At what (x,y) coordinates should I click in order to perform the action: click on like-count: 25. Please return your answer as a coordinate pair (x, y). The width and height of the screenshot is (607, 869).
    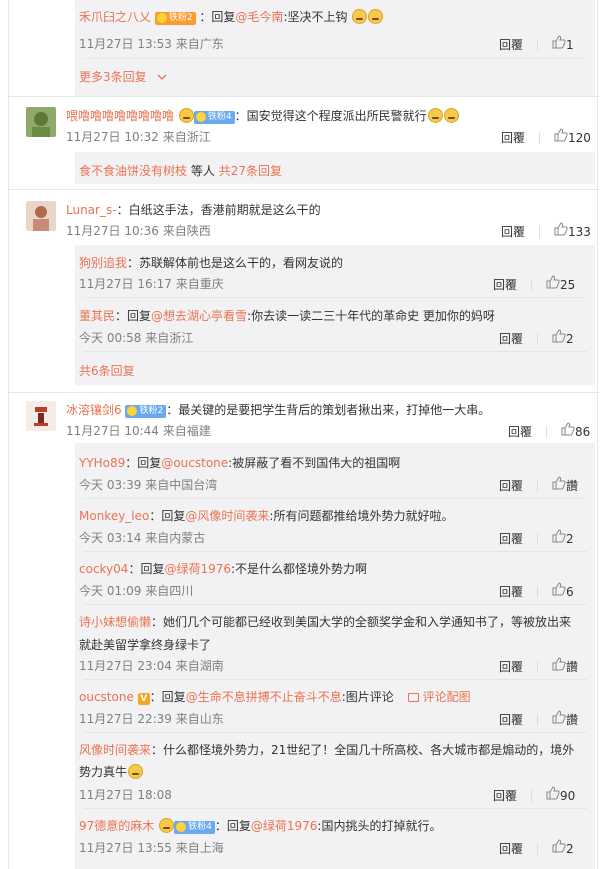
    Looking at the image, I should click on (568, 285).